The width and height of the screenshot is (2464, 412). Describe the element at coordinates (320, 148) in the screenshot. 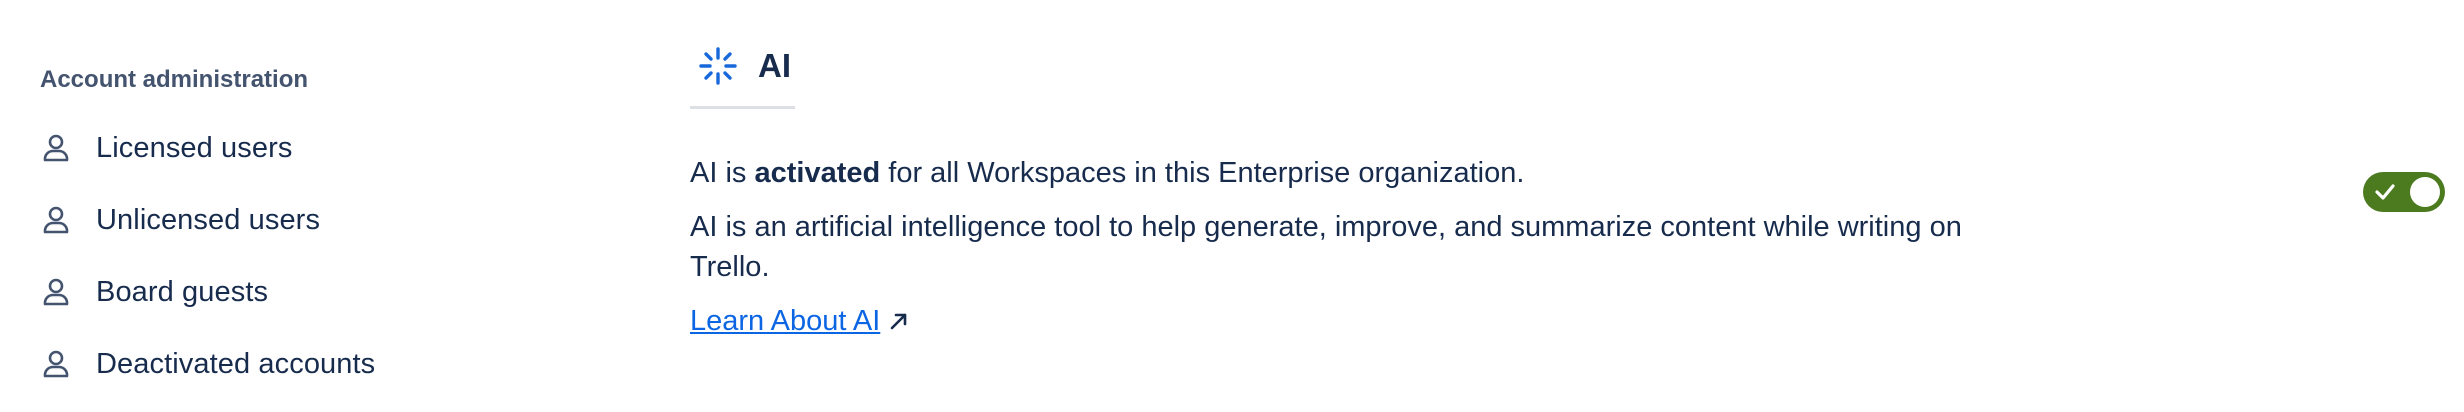

I see `sidebar-item-licensed-users: Licensed users` at that location.